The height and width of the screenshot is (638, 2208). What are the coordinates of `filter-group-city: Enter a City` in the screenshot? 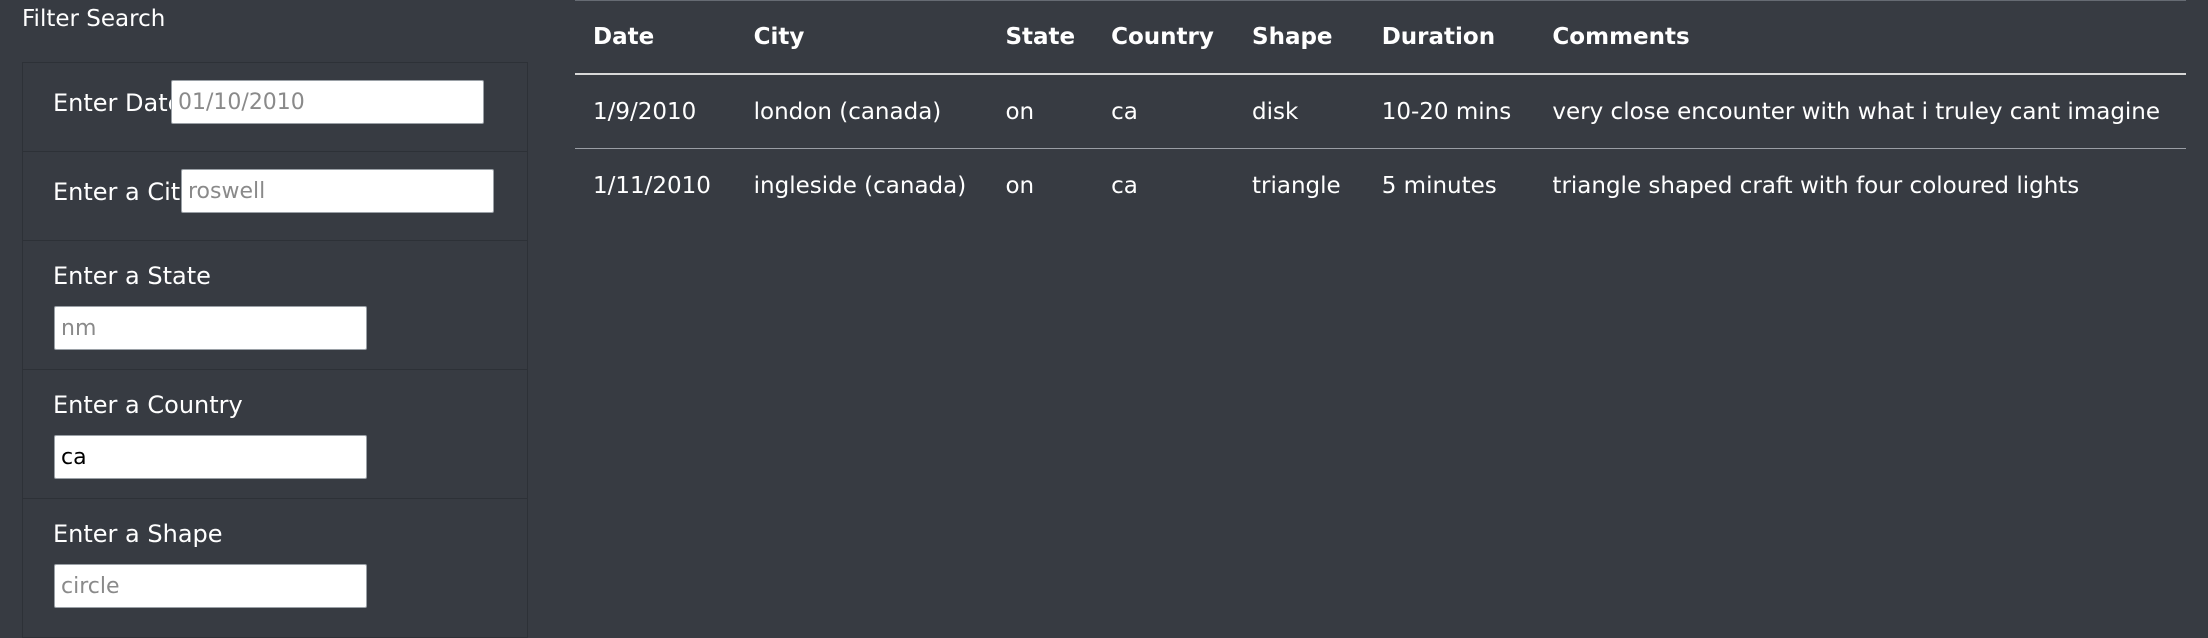 It's located at (275, 195).